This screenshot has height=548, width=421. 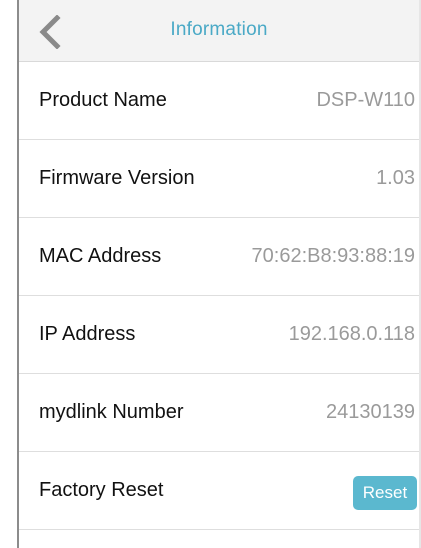 I want to click on row-value: 24130139, so click(x=370, y=412).